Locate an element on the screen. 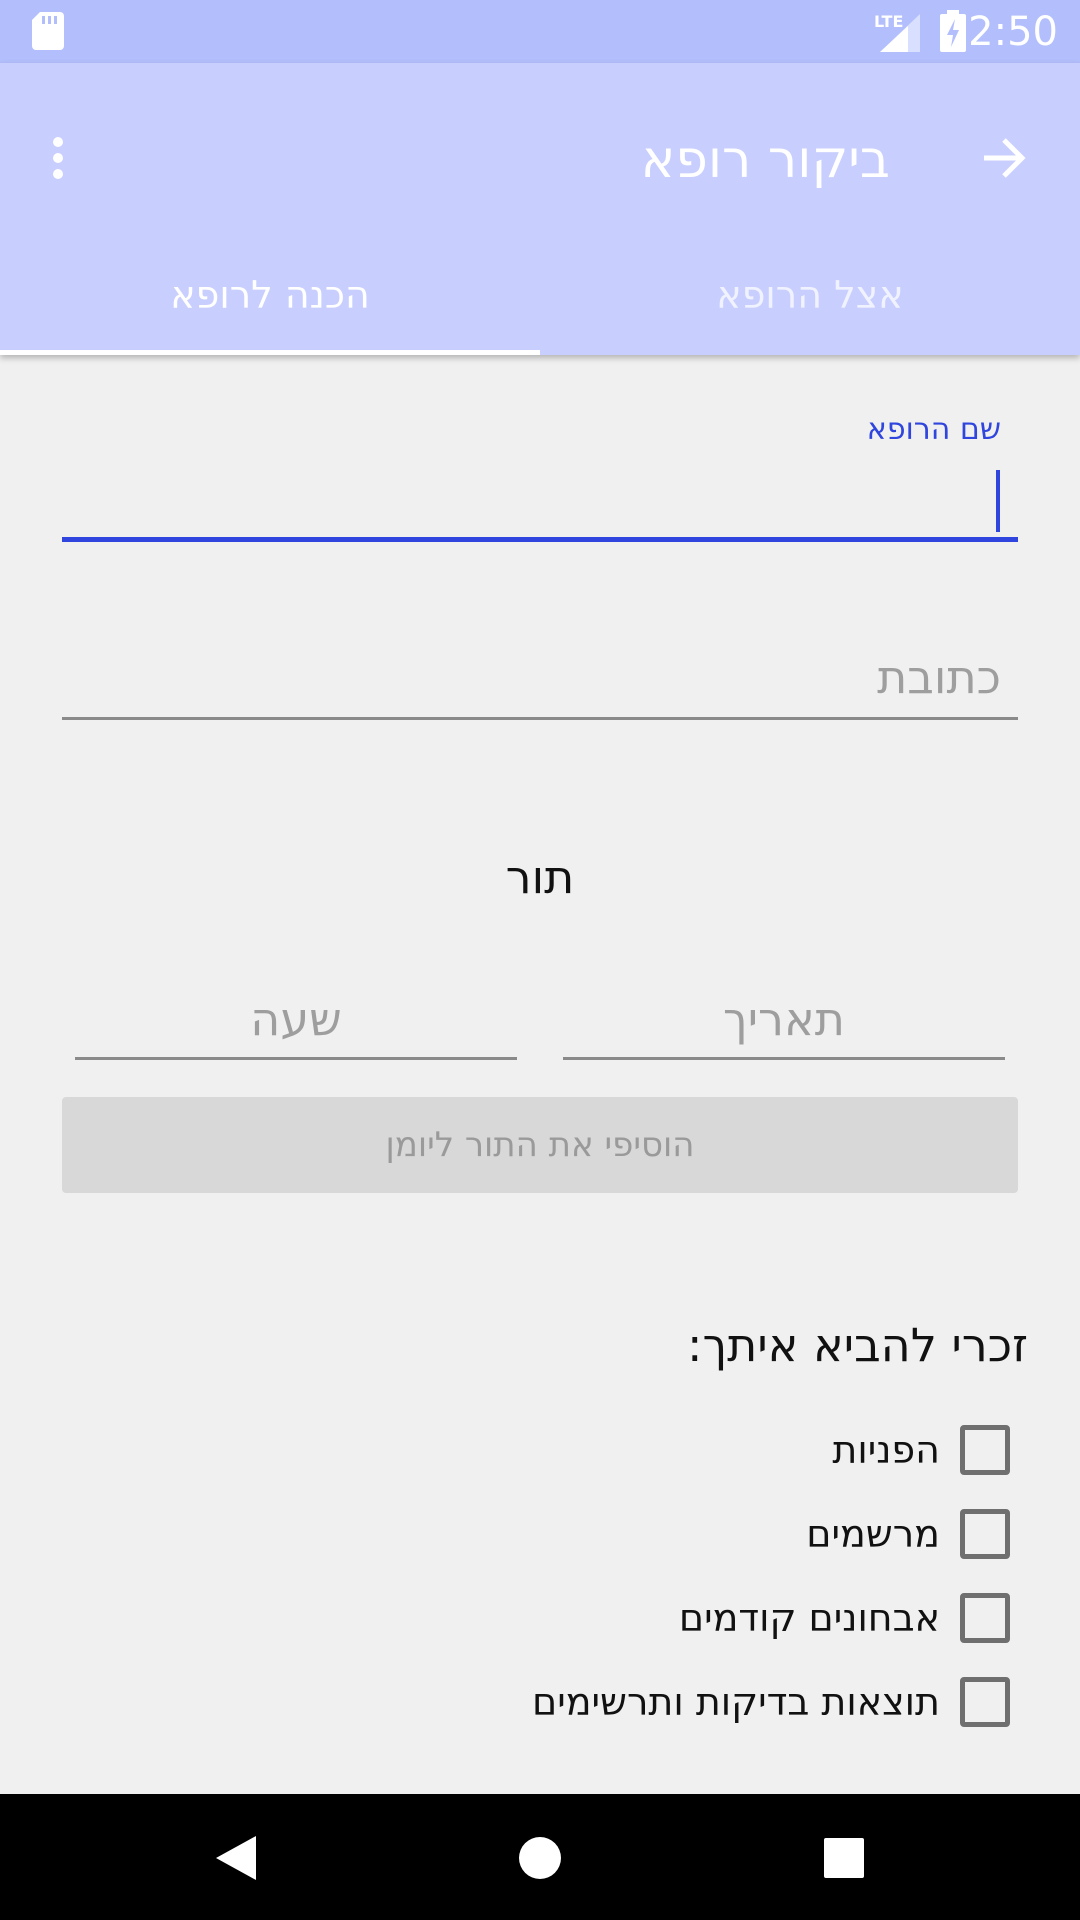 Image resolution: width=1080 pixels, height=1920 pixels. tab-at-doctor: אצל הרופא is located at coordinates (810, 300).